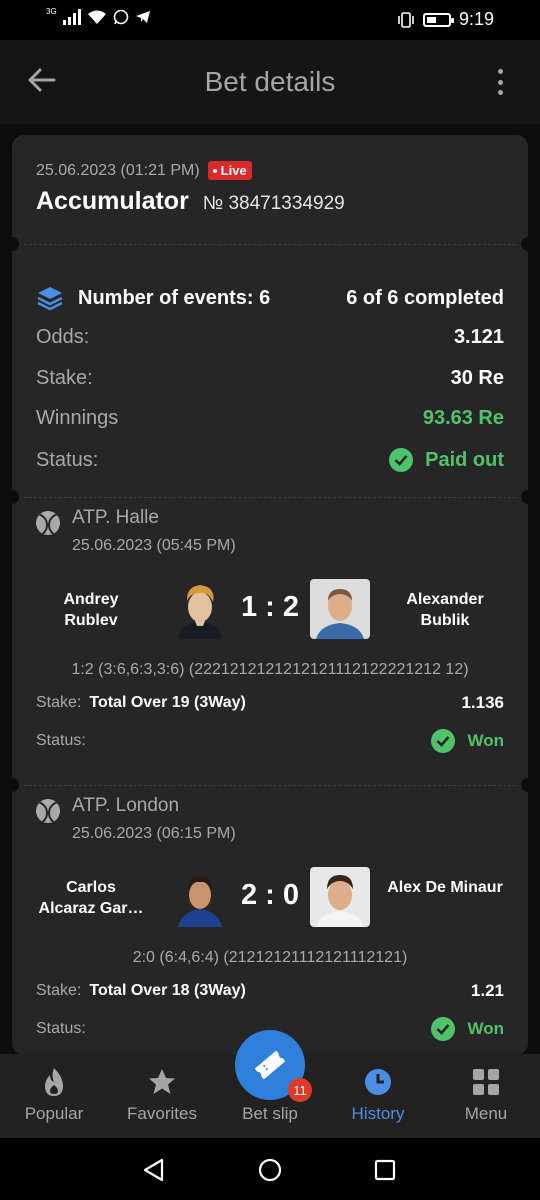  What do you see at coordinates (273, 203) in the screenshot?
I see `bet-number: № 38471334929` at bounding box center [273, 203].